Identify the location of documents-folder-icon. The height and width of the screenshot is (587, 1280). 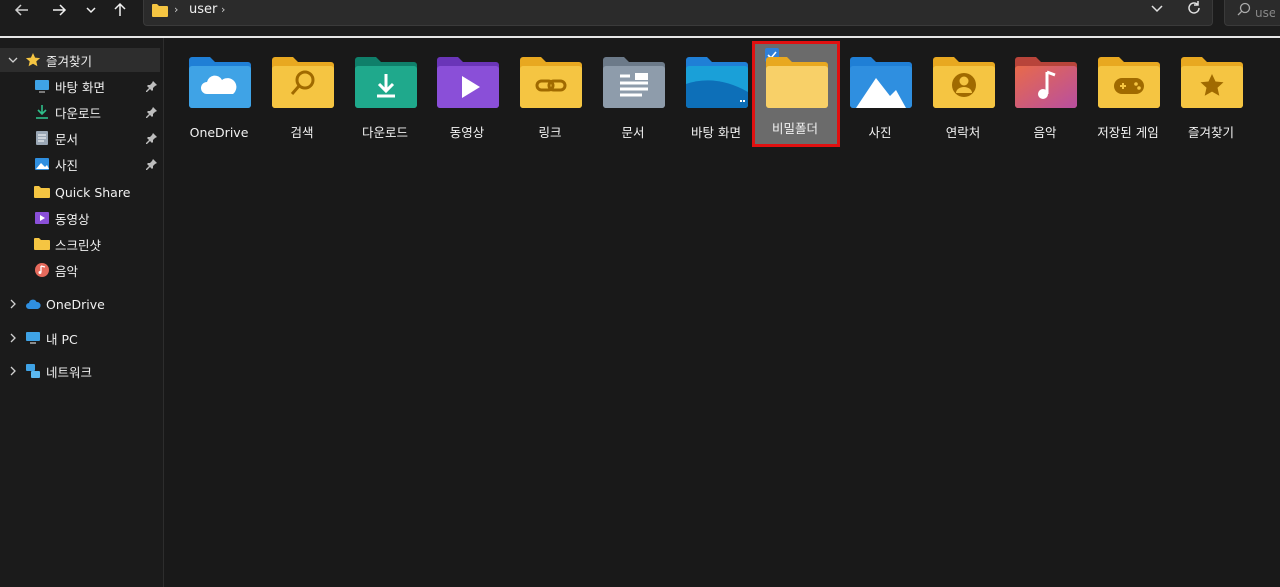
(634, 82).